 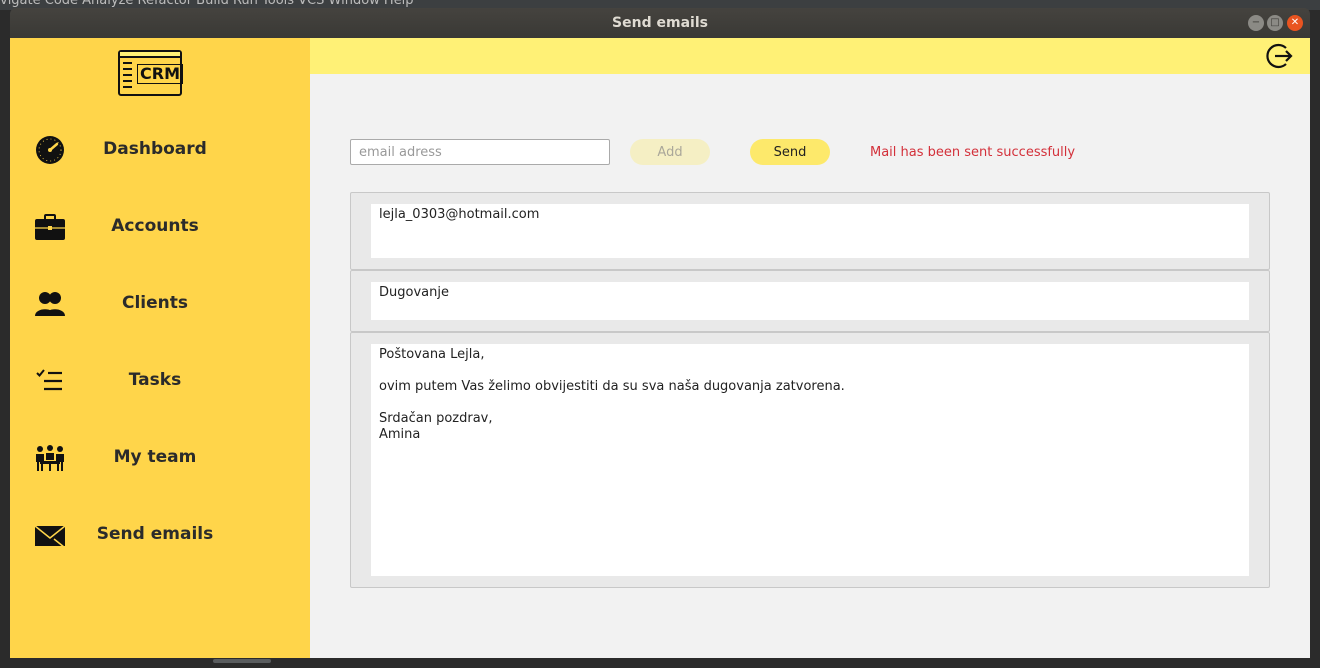 I want to click on close-button: ✕, so click(x=1295, y=23).